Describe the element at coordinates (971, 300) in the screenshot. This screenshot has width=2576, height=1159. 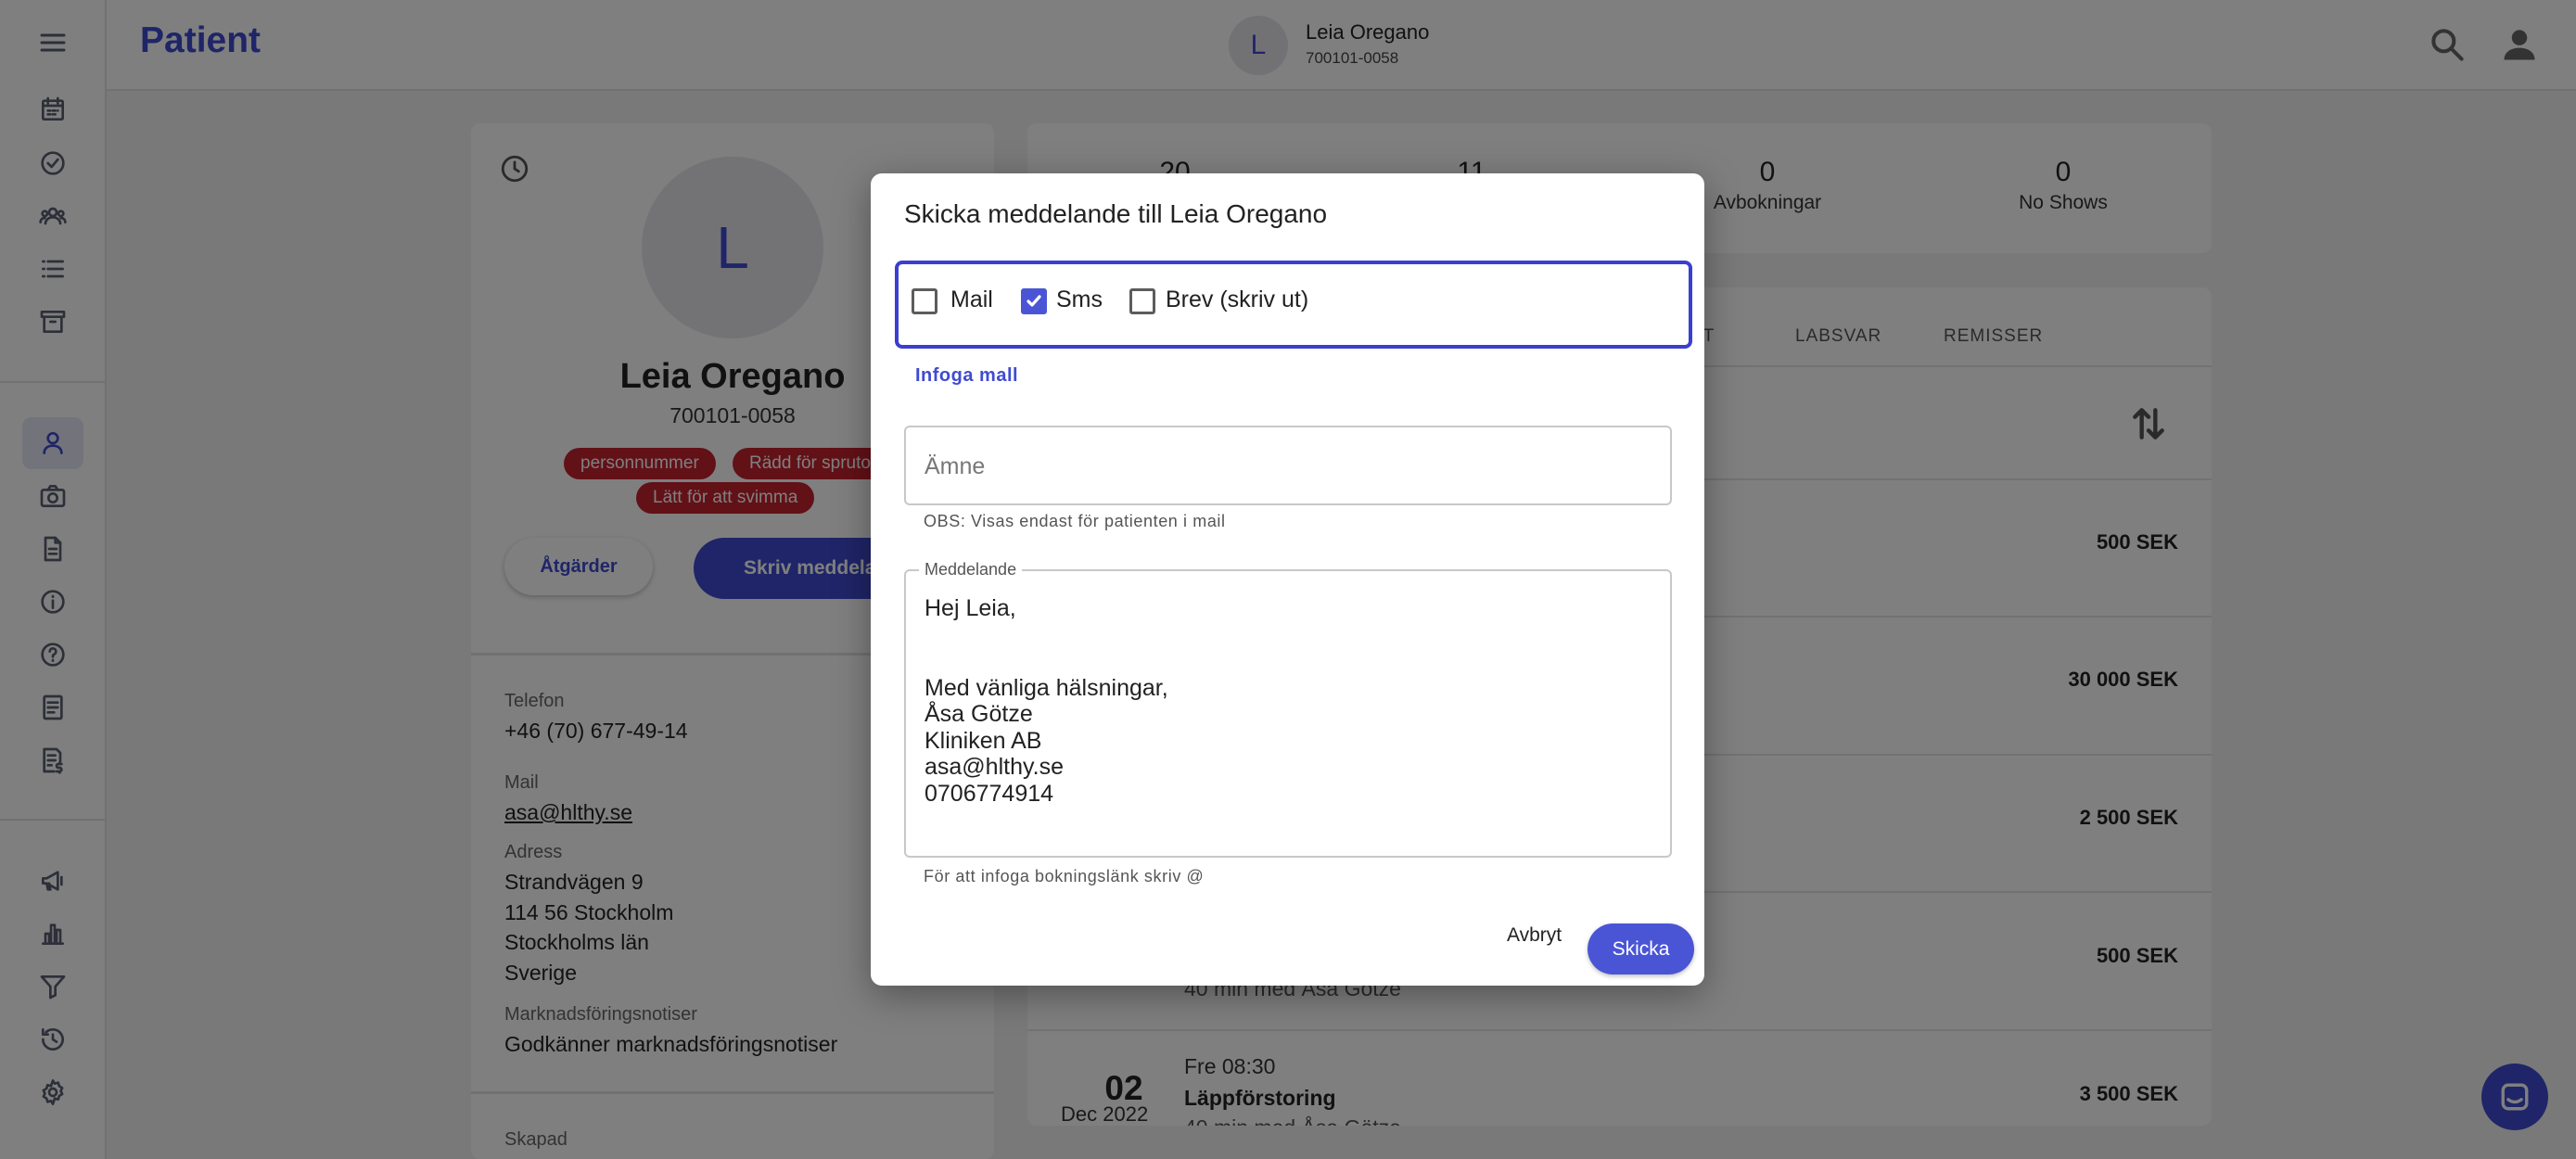
I see `mail-checkbox-label: Mail` at that location.